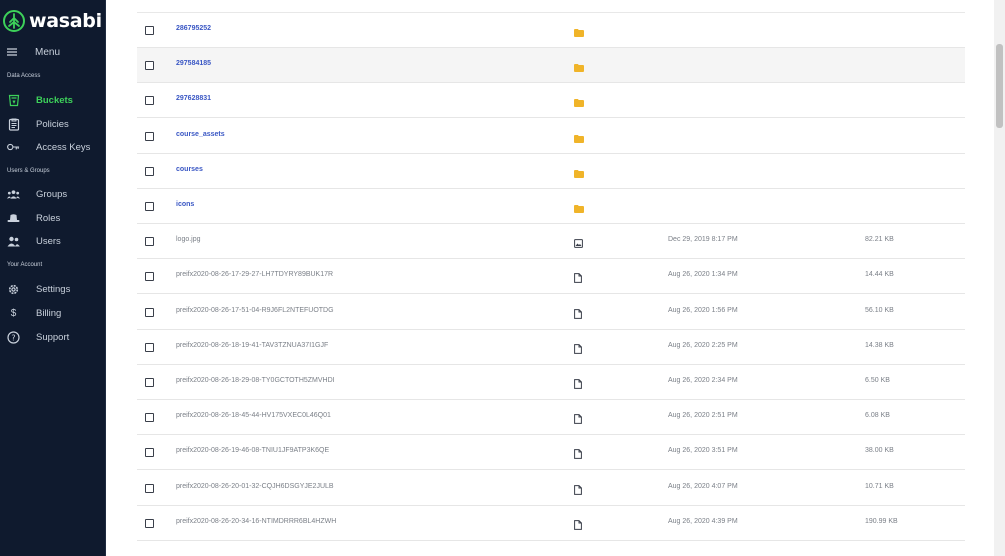  Describe the element at coordinates (189, 169) in the screenshot. I see `folder-link: courses` at that location.